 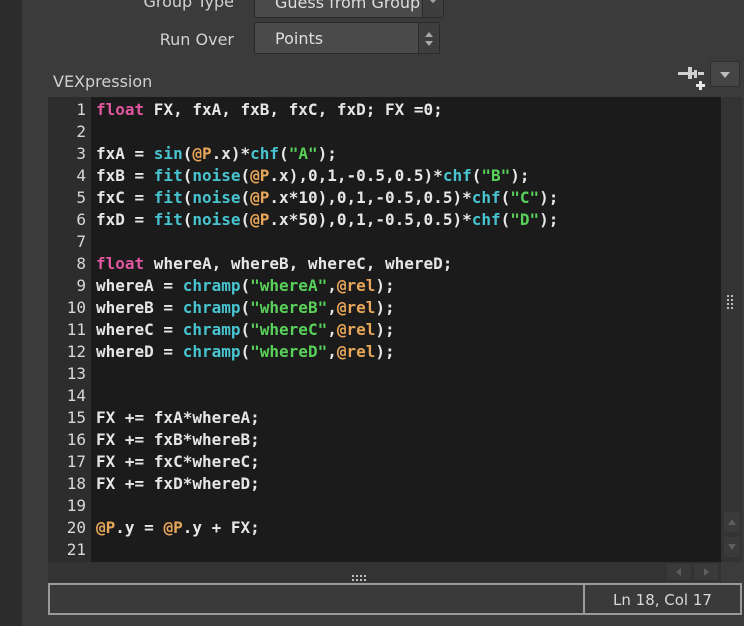 What do you see at coordinates (76, 395) in the screenshot?
I see `line-number: 14` at bounding box center [76, 395].